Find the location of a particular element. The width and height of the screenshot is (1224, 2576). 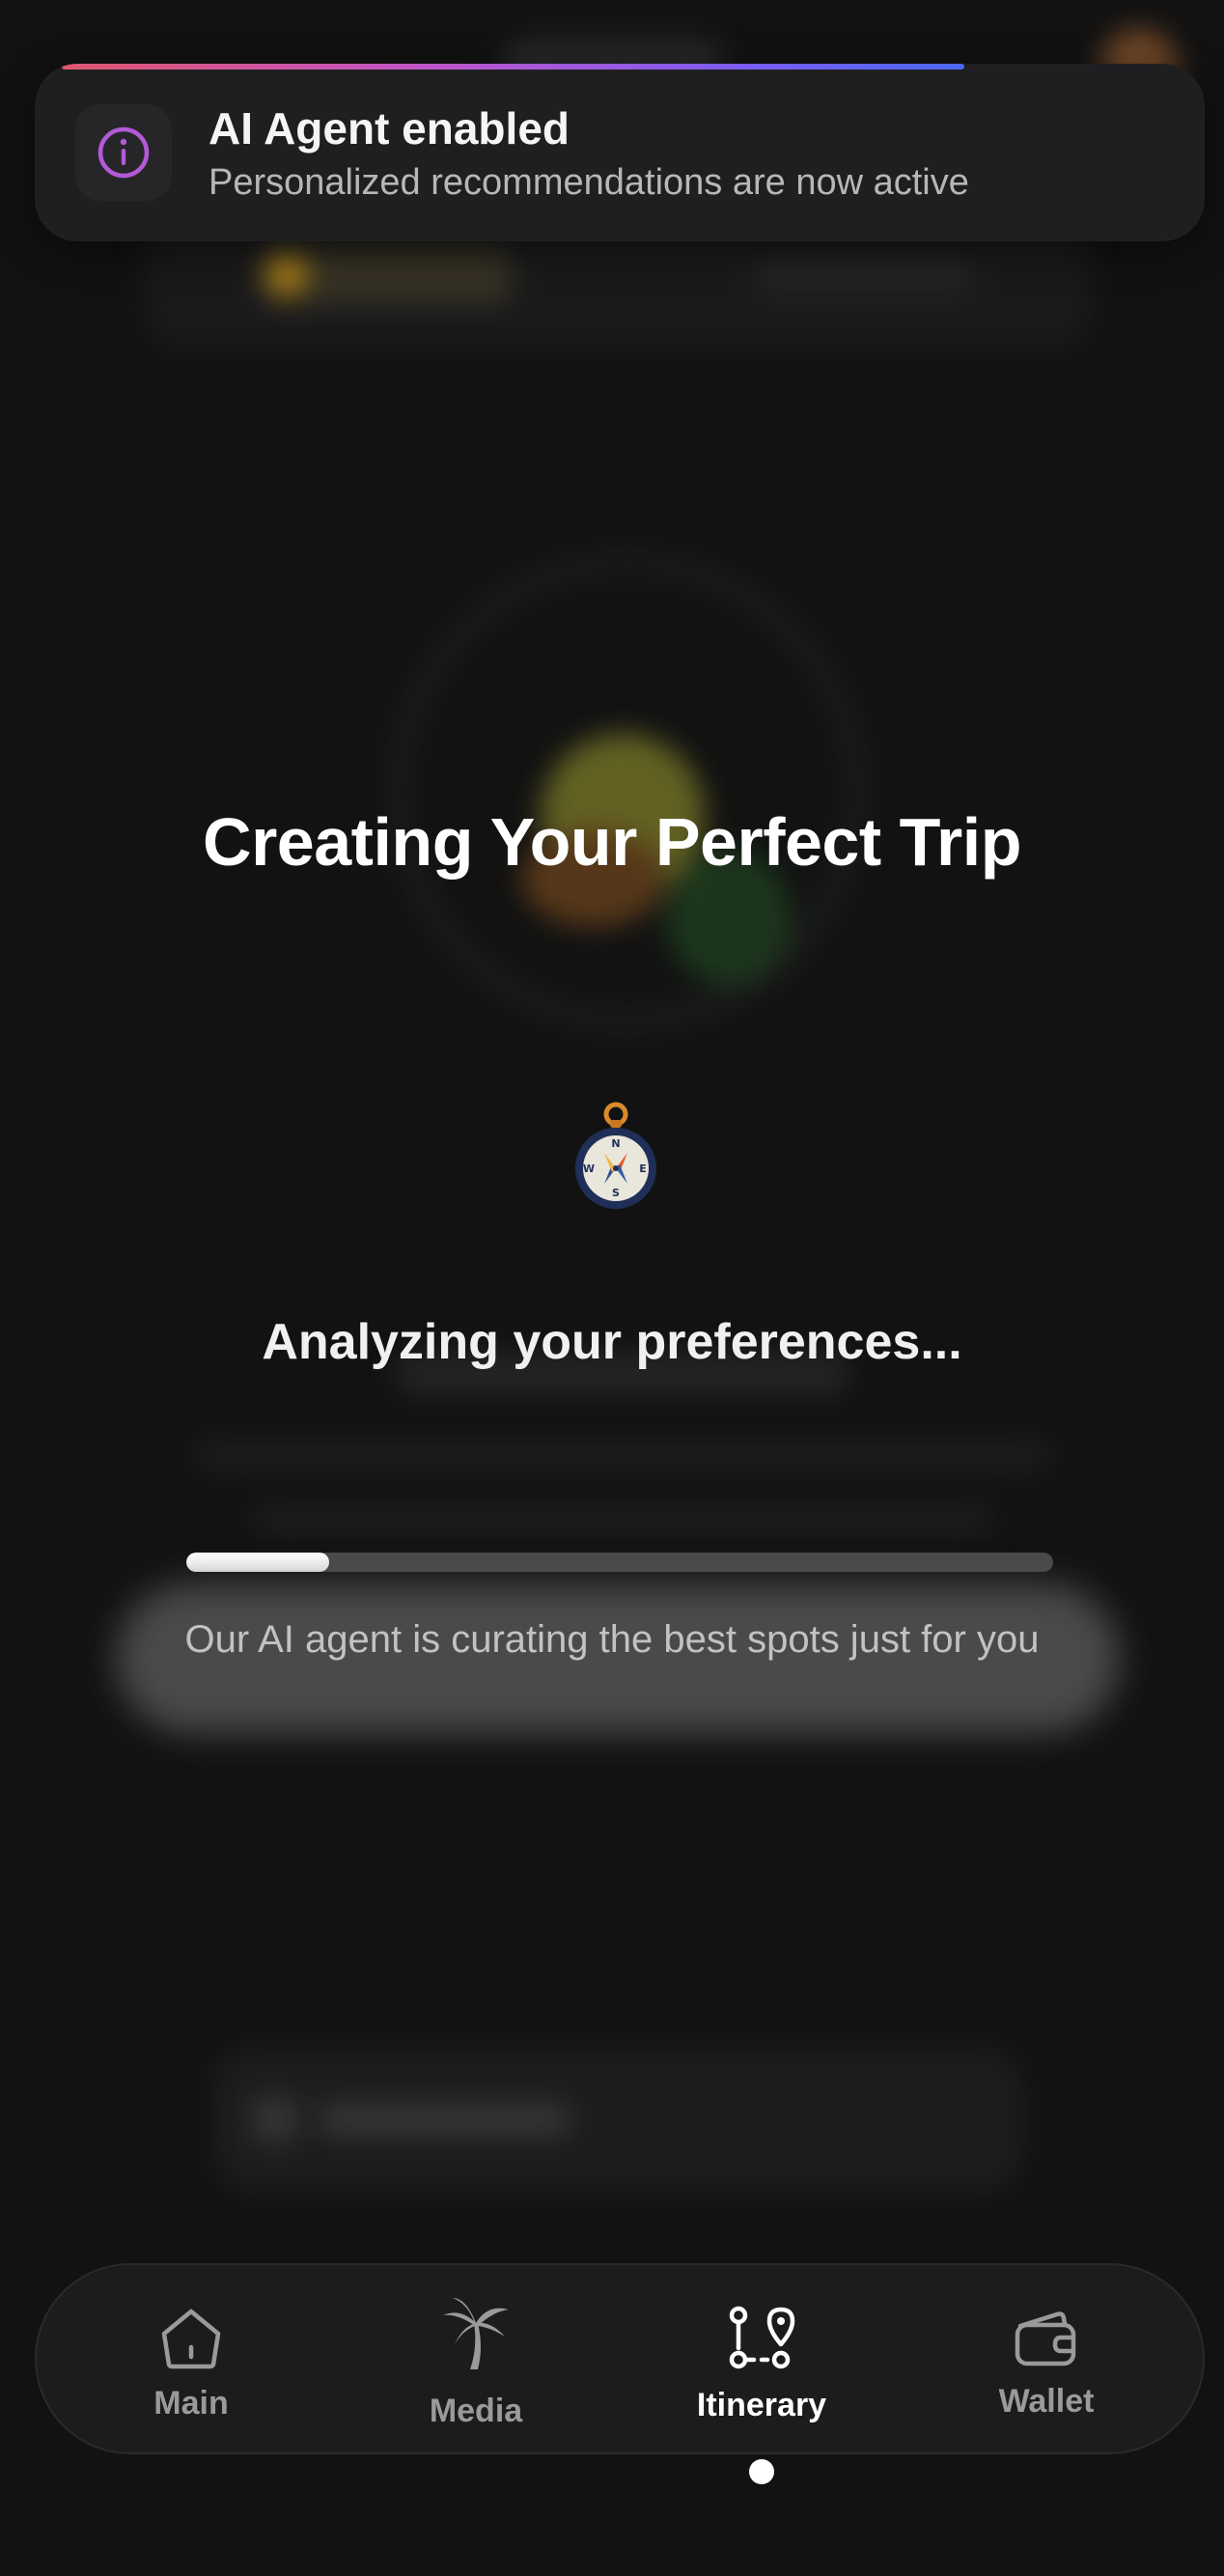

loading-progress-bar is located at coordinates (620, 1563).